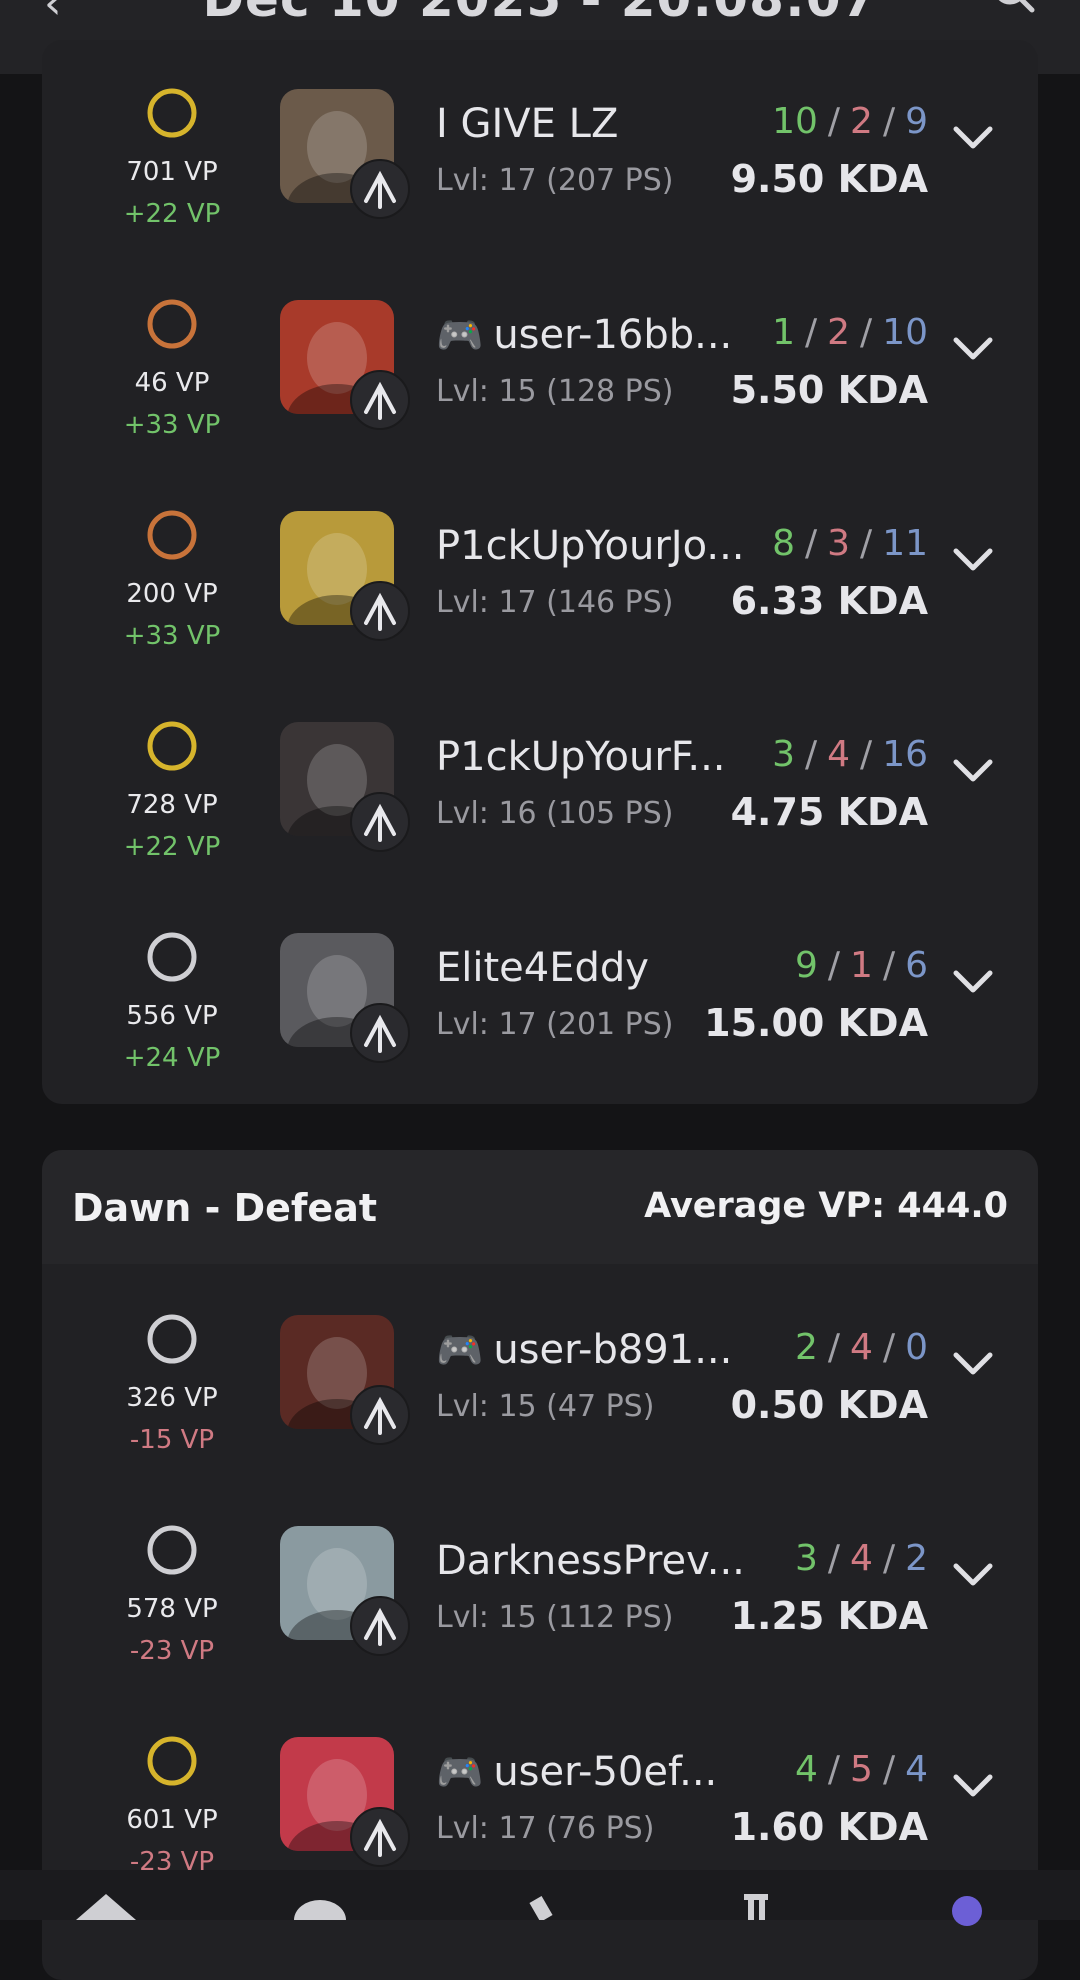 This screenshot has width=1080, height=1980. Describe the element at coordinates (850, 754) in the screenshot. I see `kda-breakdown: 3/4/16` at that location.